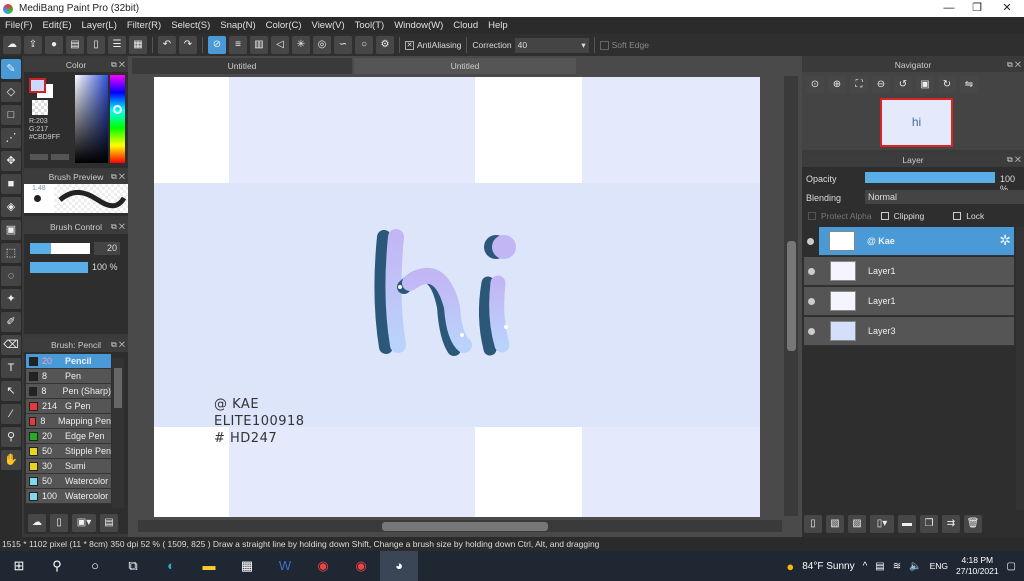 The width and height of the screenshot is (1024, 581). What do you see at coordinates (465, 66) in the screenshot?
I see `tab-untitled-2: Untitled` at bounding box center [465, 66].